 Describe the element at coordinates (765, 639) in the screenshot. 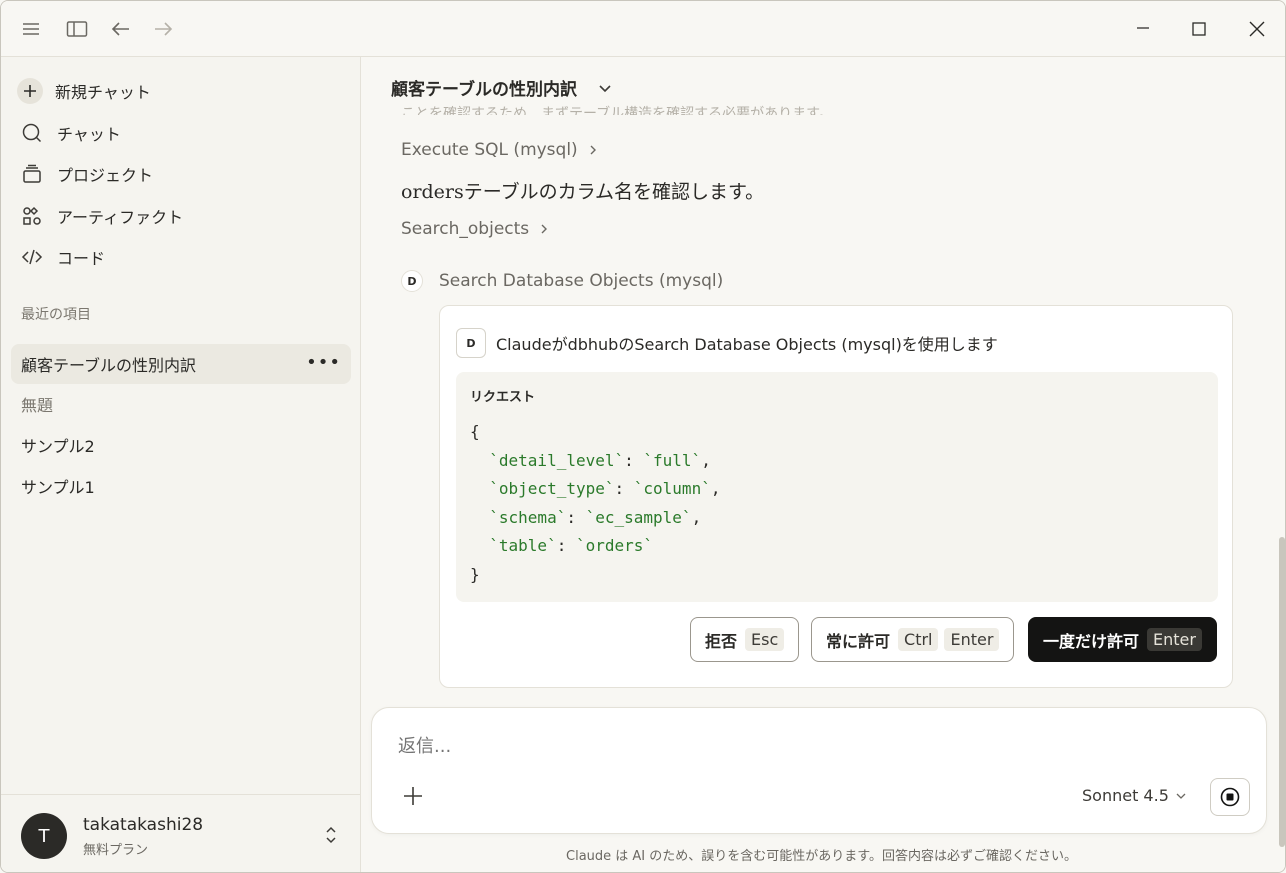

I see `shortcut-key: Esc` at that location.